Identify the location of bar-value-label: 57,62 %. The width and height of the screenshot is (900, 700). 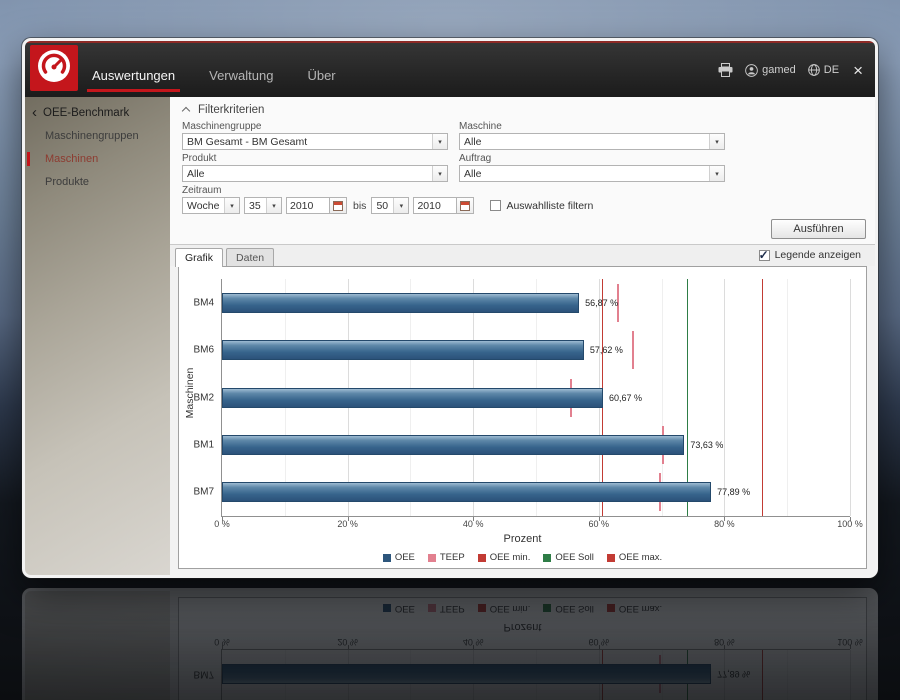
(606, 350).